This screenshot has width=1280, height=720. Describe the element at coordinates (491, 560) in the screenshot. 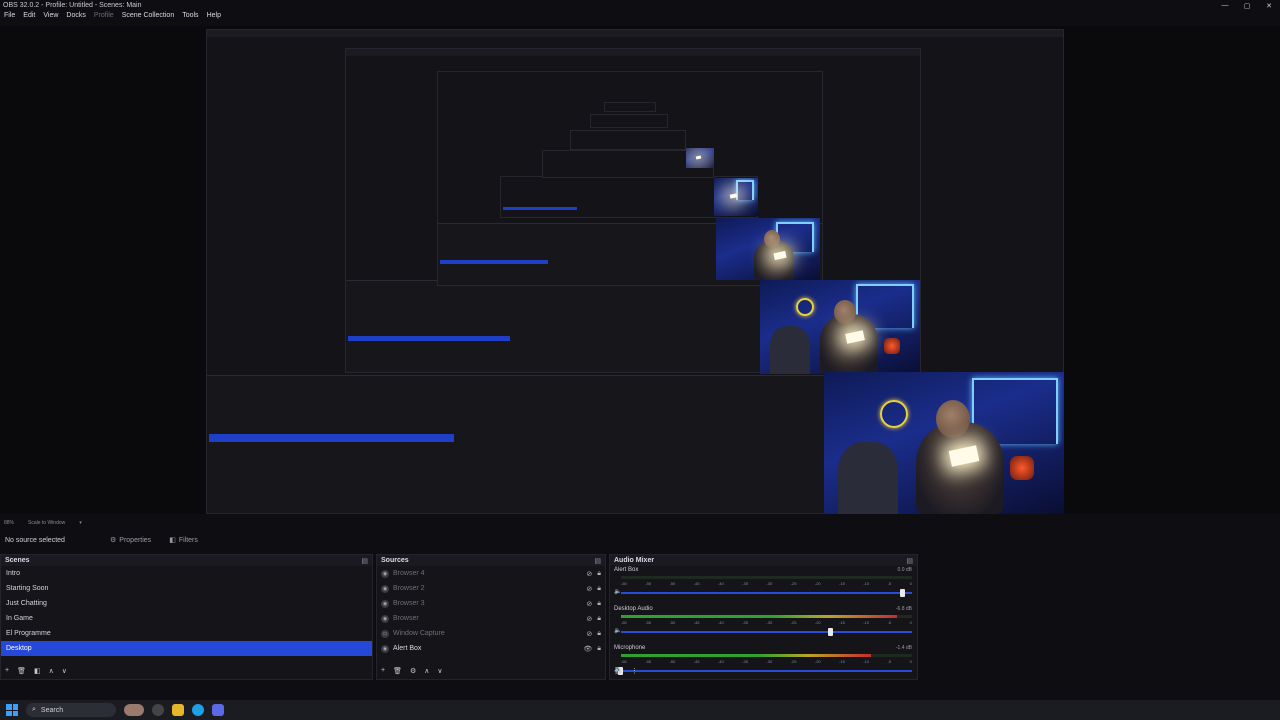

I see `sources-dock-header: Sources ▤` at that location.